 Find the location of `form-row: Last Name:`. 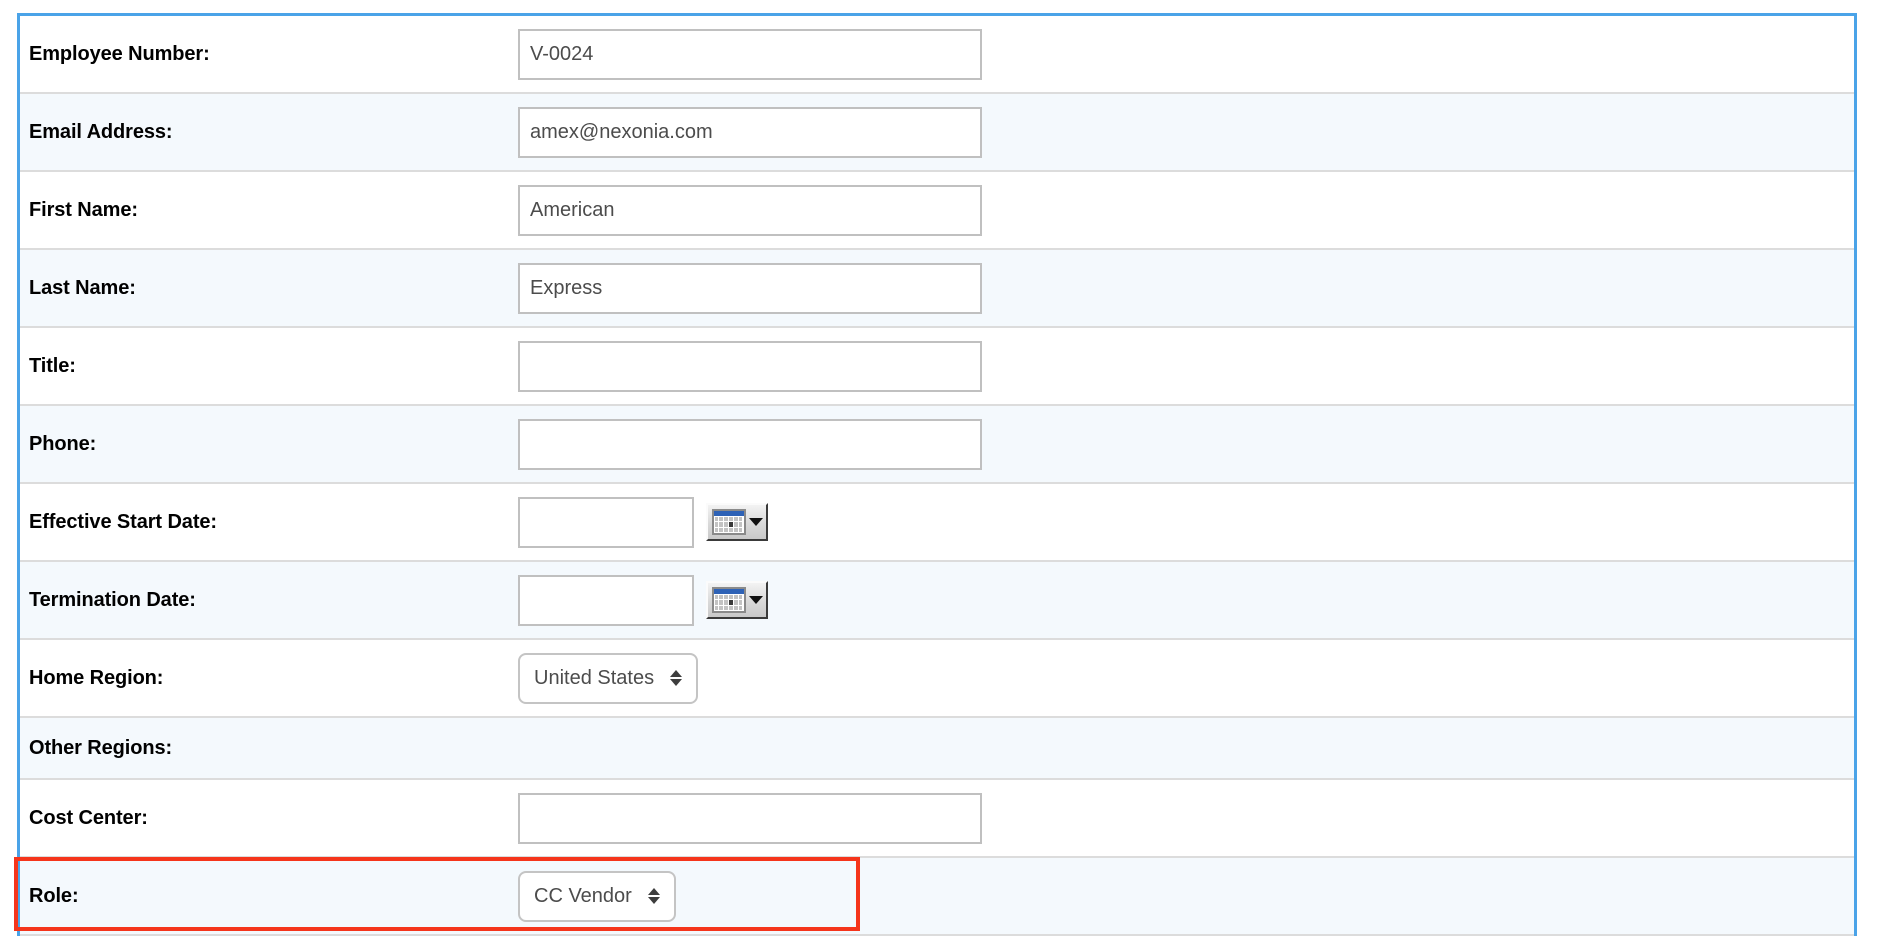

form-row: Last Name: is located at coordinates (937, 289).